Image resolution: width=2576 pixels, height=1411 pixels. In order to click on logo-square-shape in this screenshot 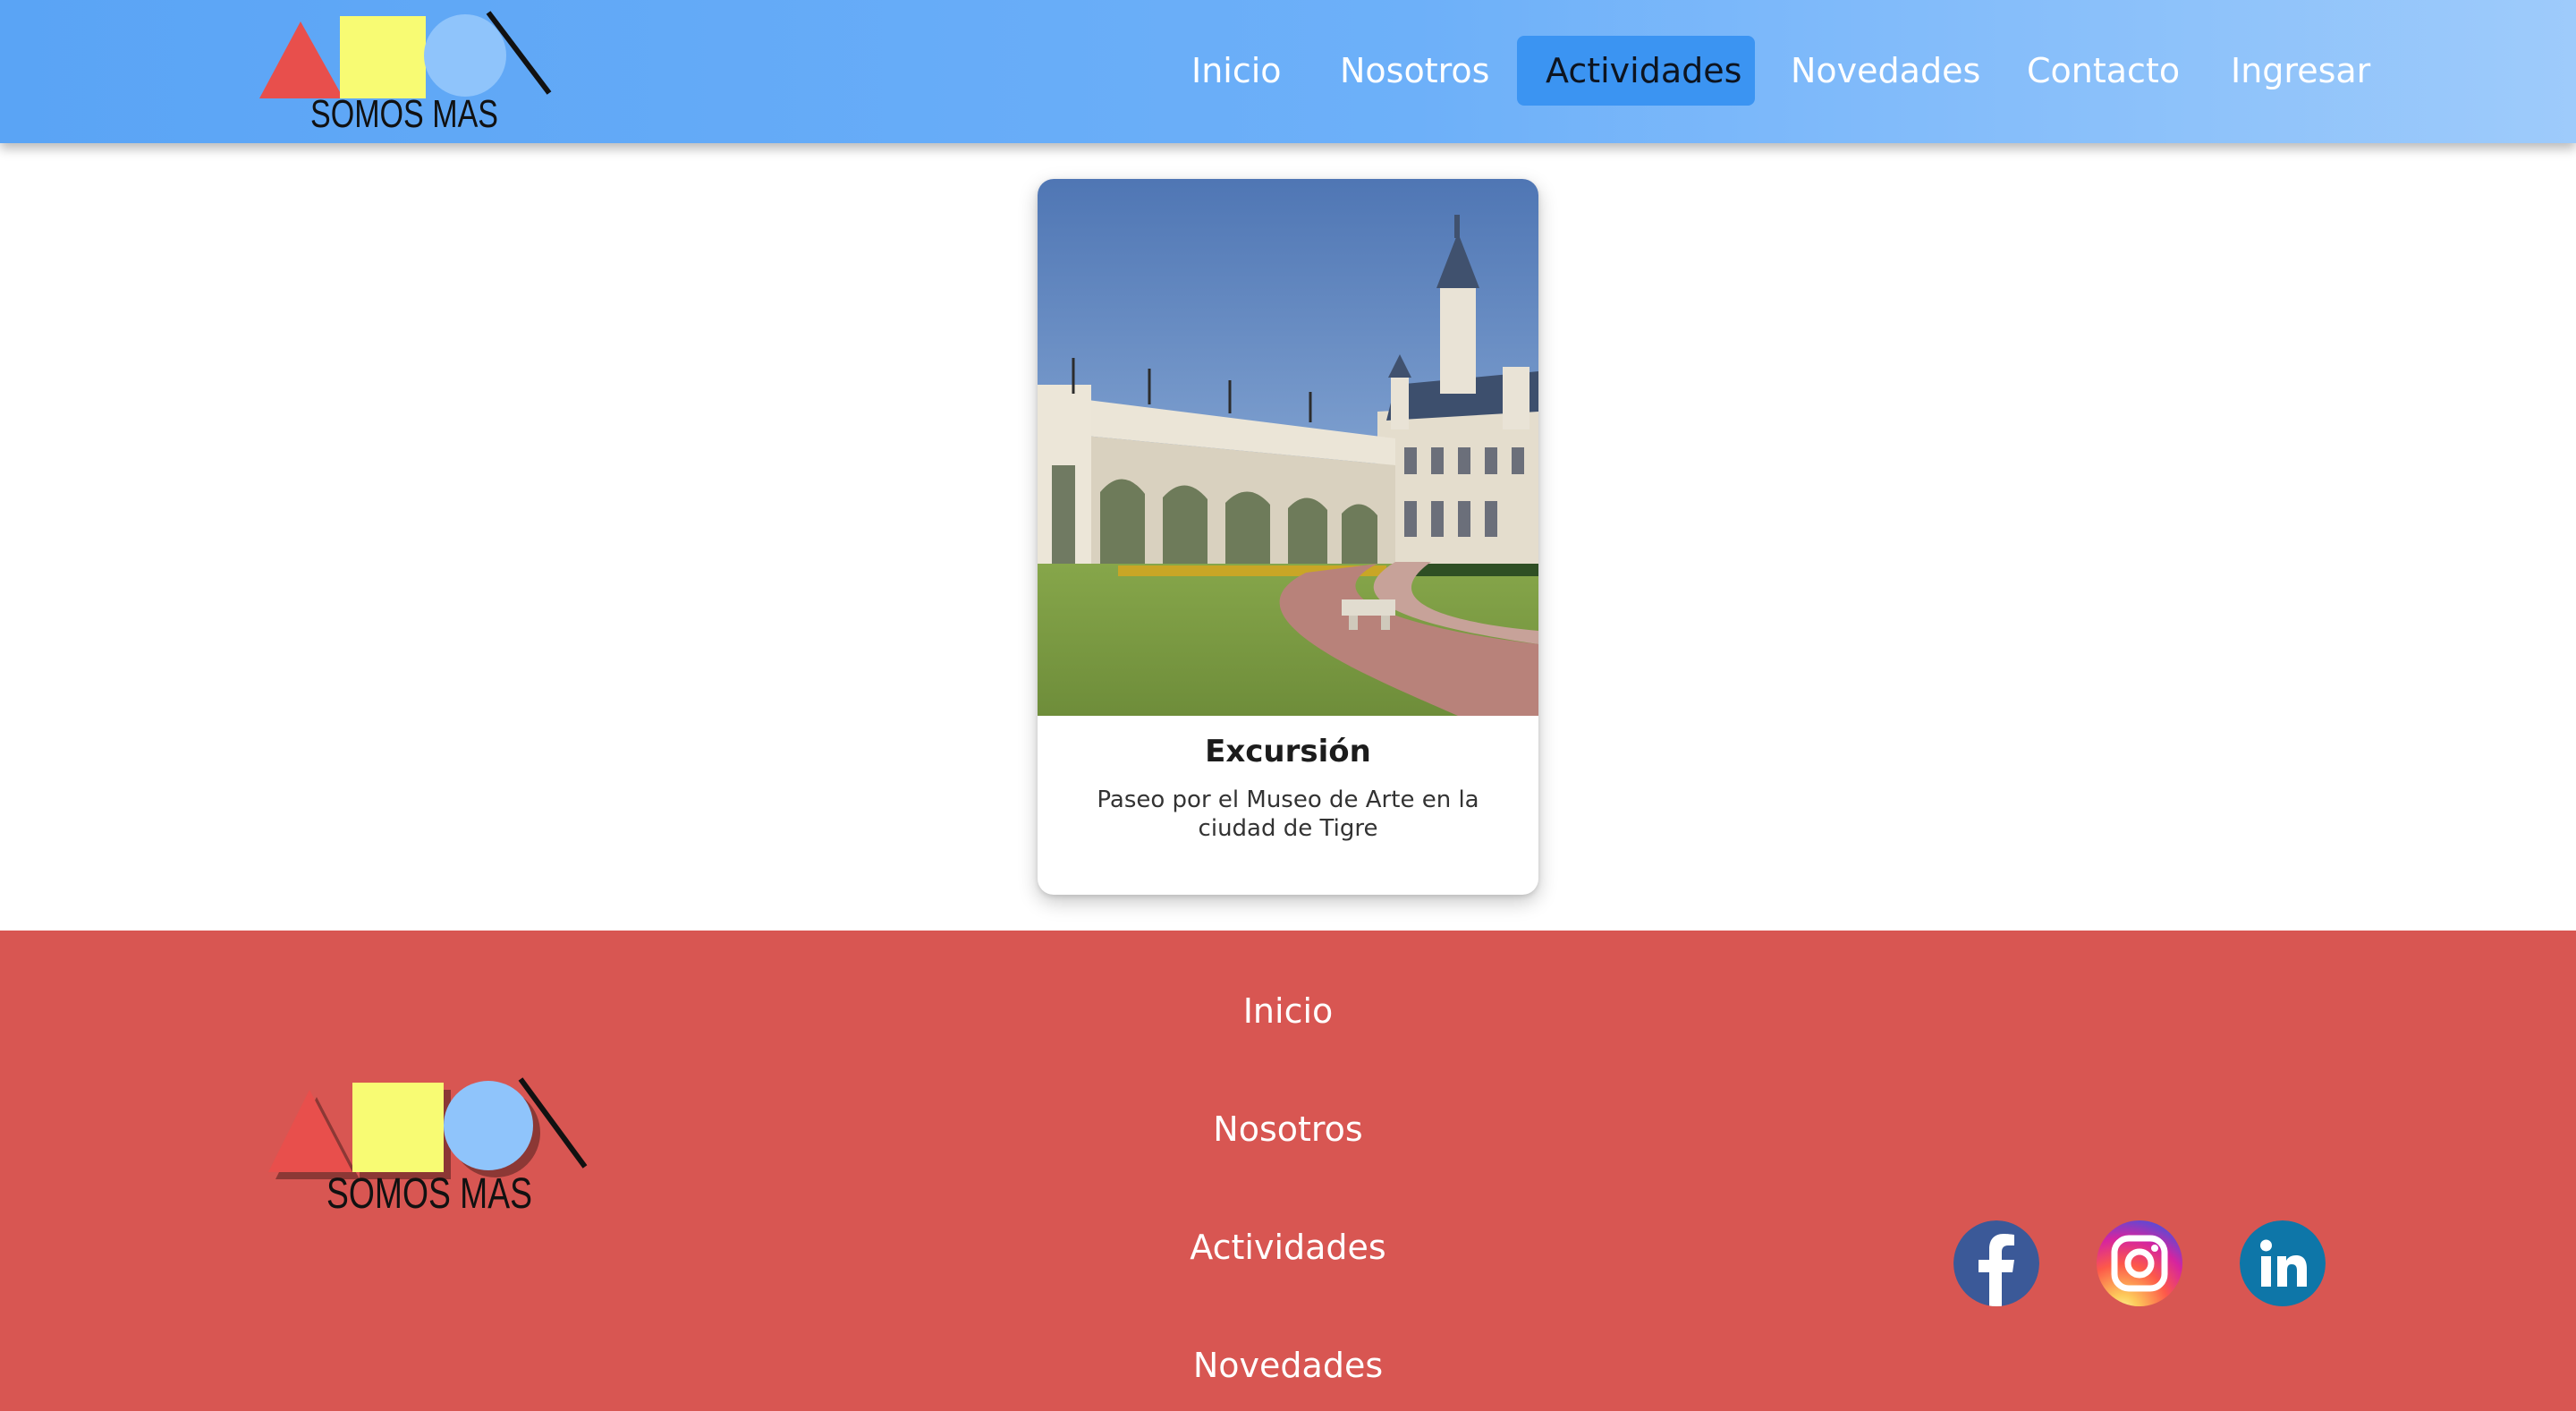, I will do `click(398, 1127)`.